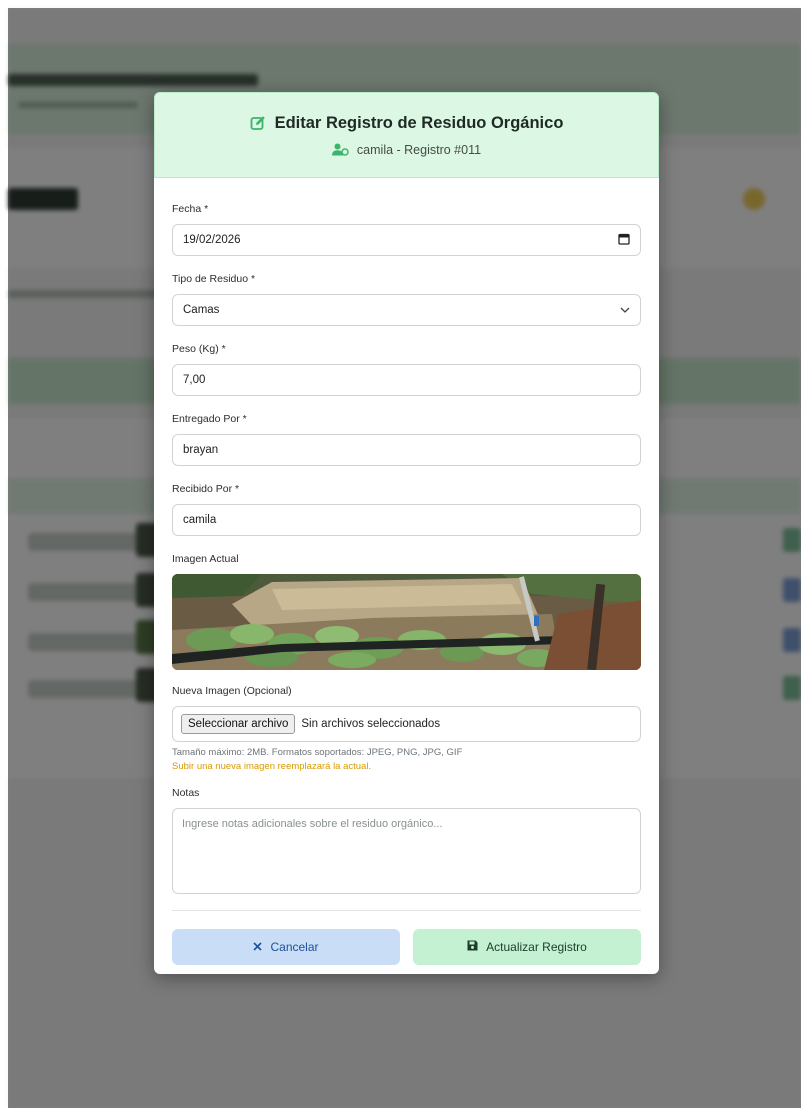 This screenshot has height=1108, width=801. Describe the element at coordinates (214, 279) in the screenshot. I see `tipo-label: Tipo de Residuo *` at that location.